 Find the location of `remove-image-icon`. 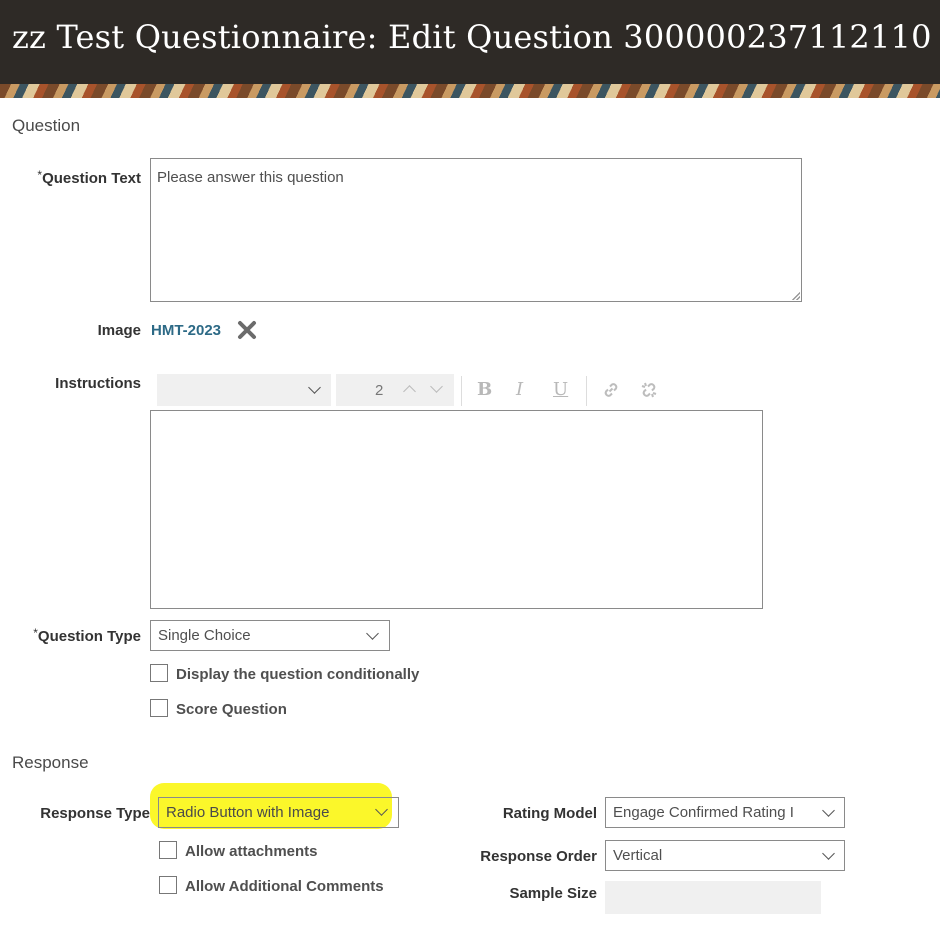

remove-image-icon is located at coordinates (247, 330).